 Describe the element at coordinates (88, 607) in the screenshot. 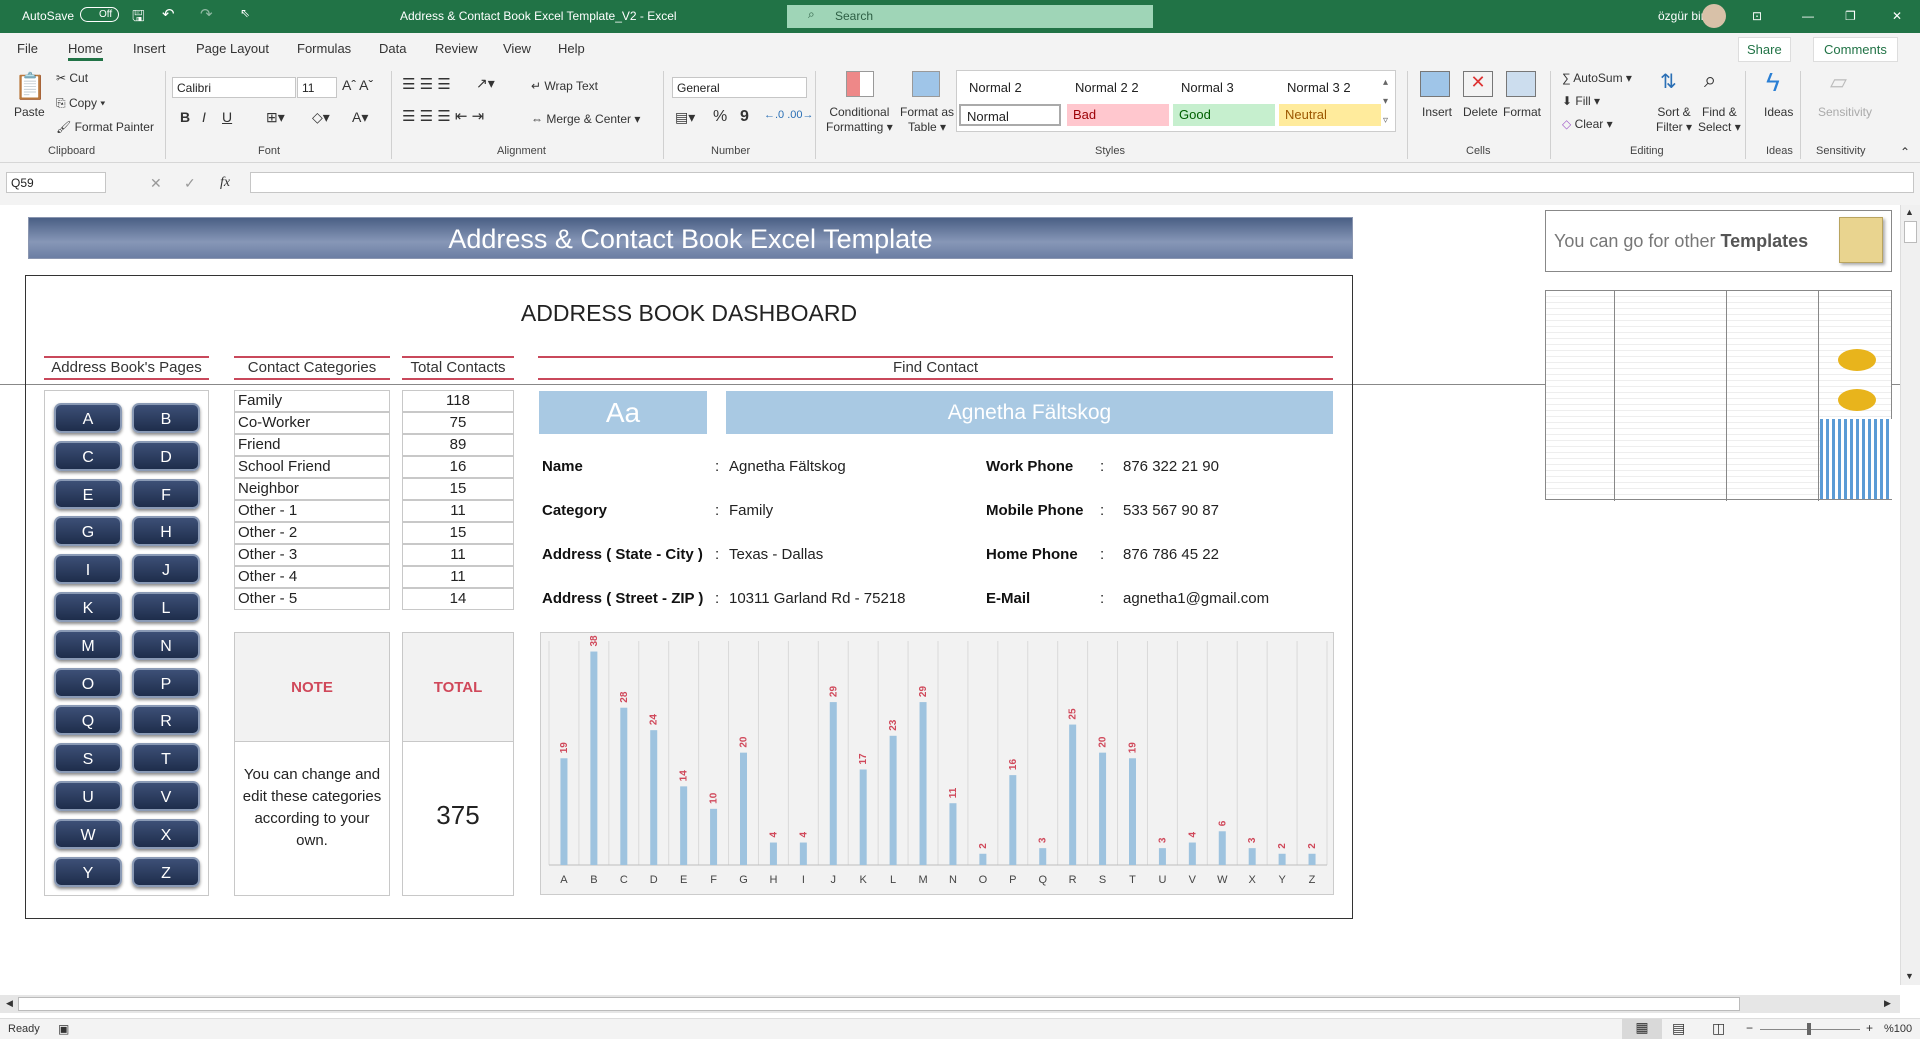

I see `letter-button-k: K` at that location.